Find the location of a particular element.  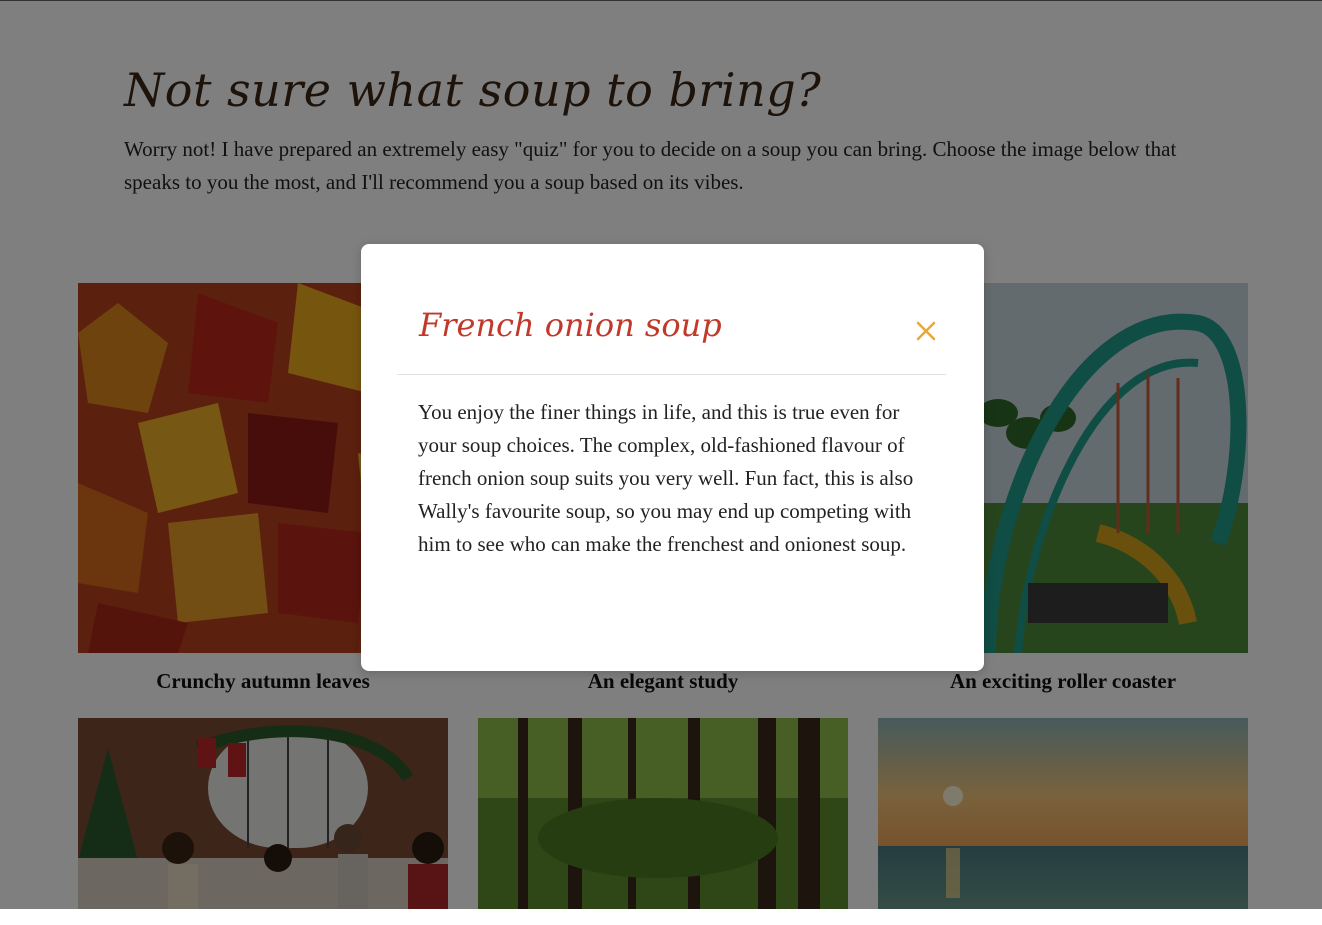

modal-title: French onion soup is located at coordinates (570, 325).